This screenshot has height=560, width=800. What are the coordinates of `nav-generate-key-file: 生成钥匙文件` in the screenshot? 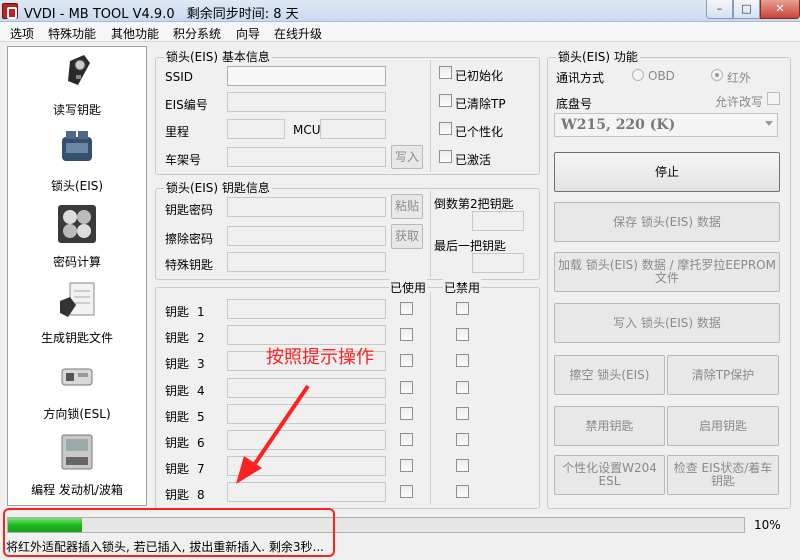 It's located at (77, 315).